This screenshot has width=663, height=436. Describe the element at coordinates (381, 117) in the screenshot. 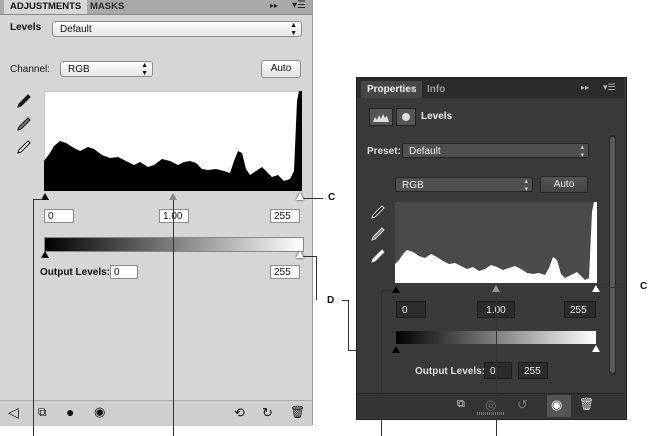

I see `histogram-icon` at that location.